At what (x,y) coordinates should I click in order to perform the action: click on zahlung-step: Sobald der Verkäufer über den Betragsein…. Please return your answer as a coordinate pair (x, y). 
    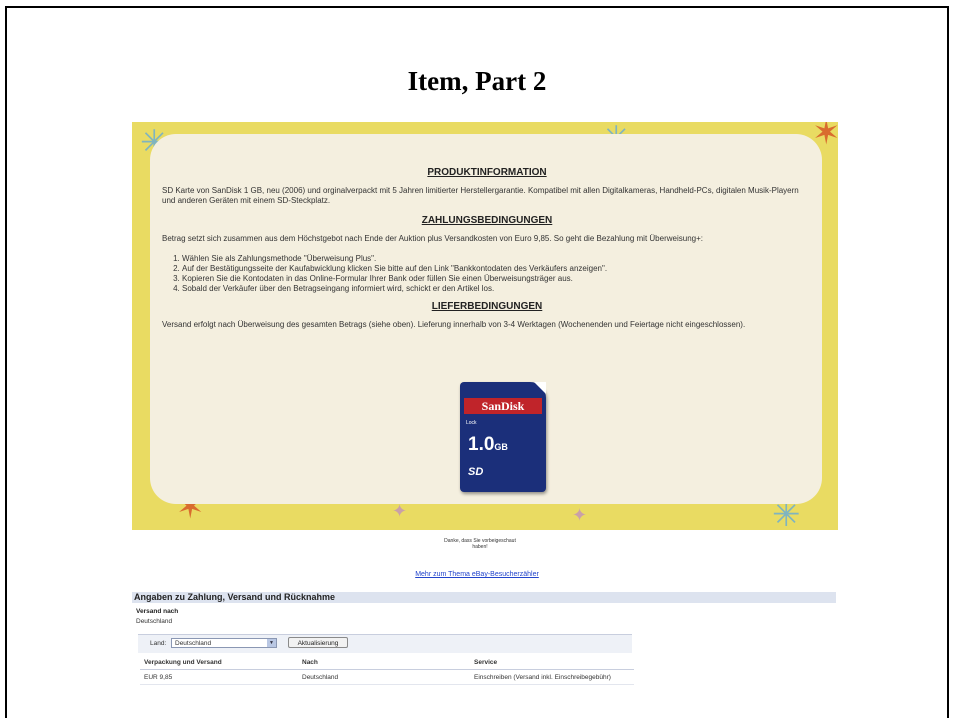
    Looking at the image, I should click on (497, 289).